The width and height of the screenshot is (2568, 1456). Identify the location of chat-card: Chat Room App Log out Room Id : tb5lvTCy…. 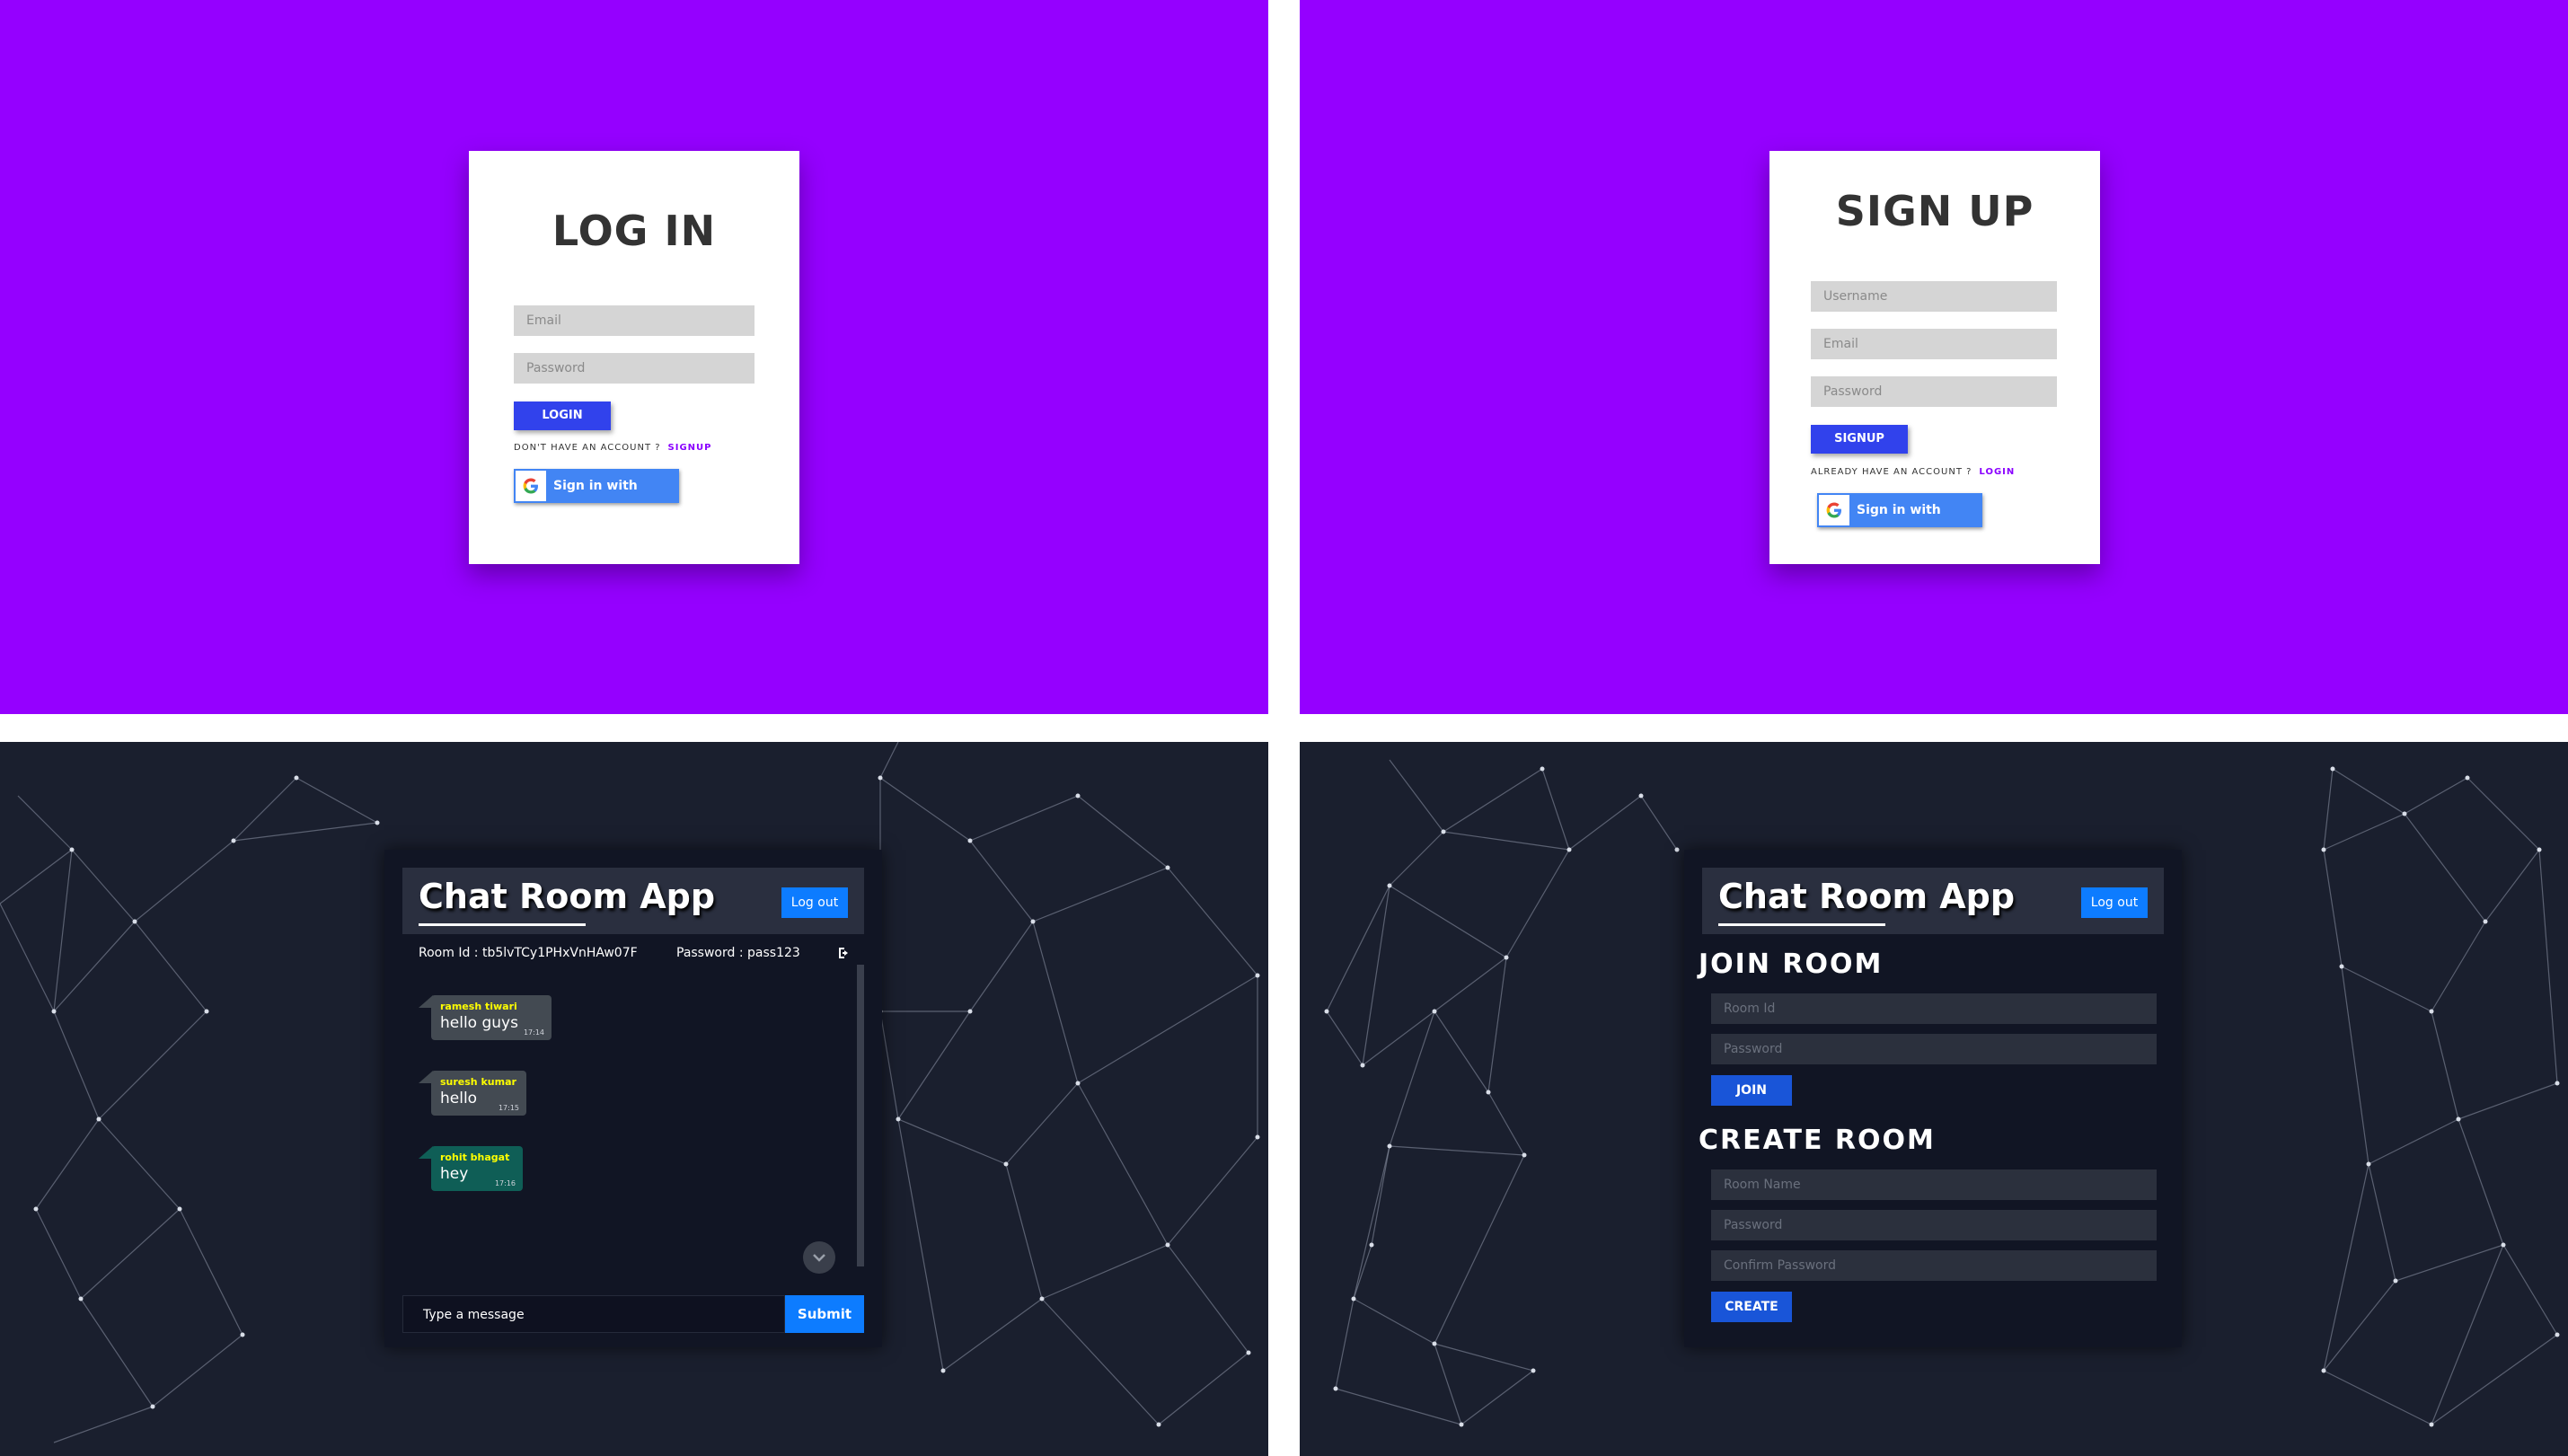
(633, 1098).